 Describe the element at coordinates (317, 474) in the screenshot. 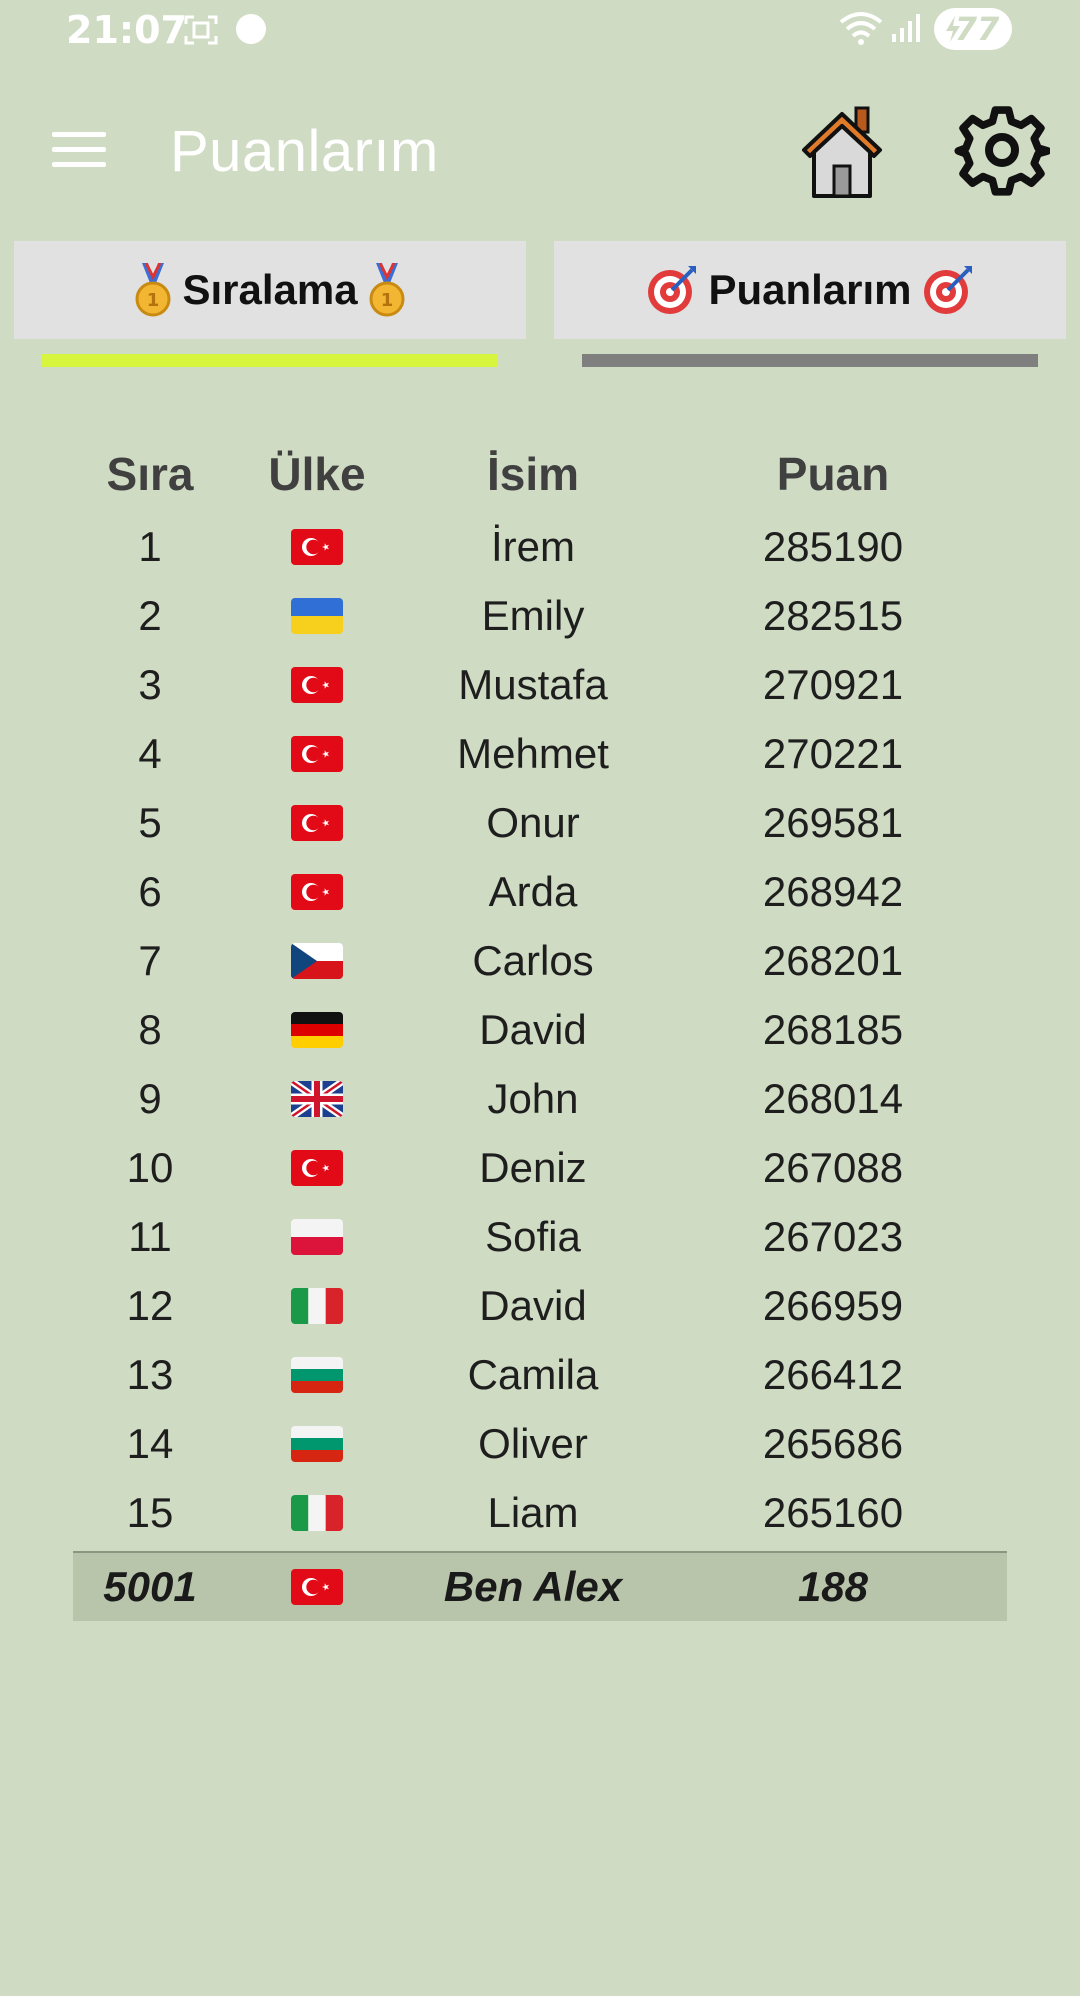

I see `header-country: Ülke` at that location.